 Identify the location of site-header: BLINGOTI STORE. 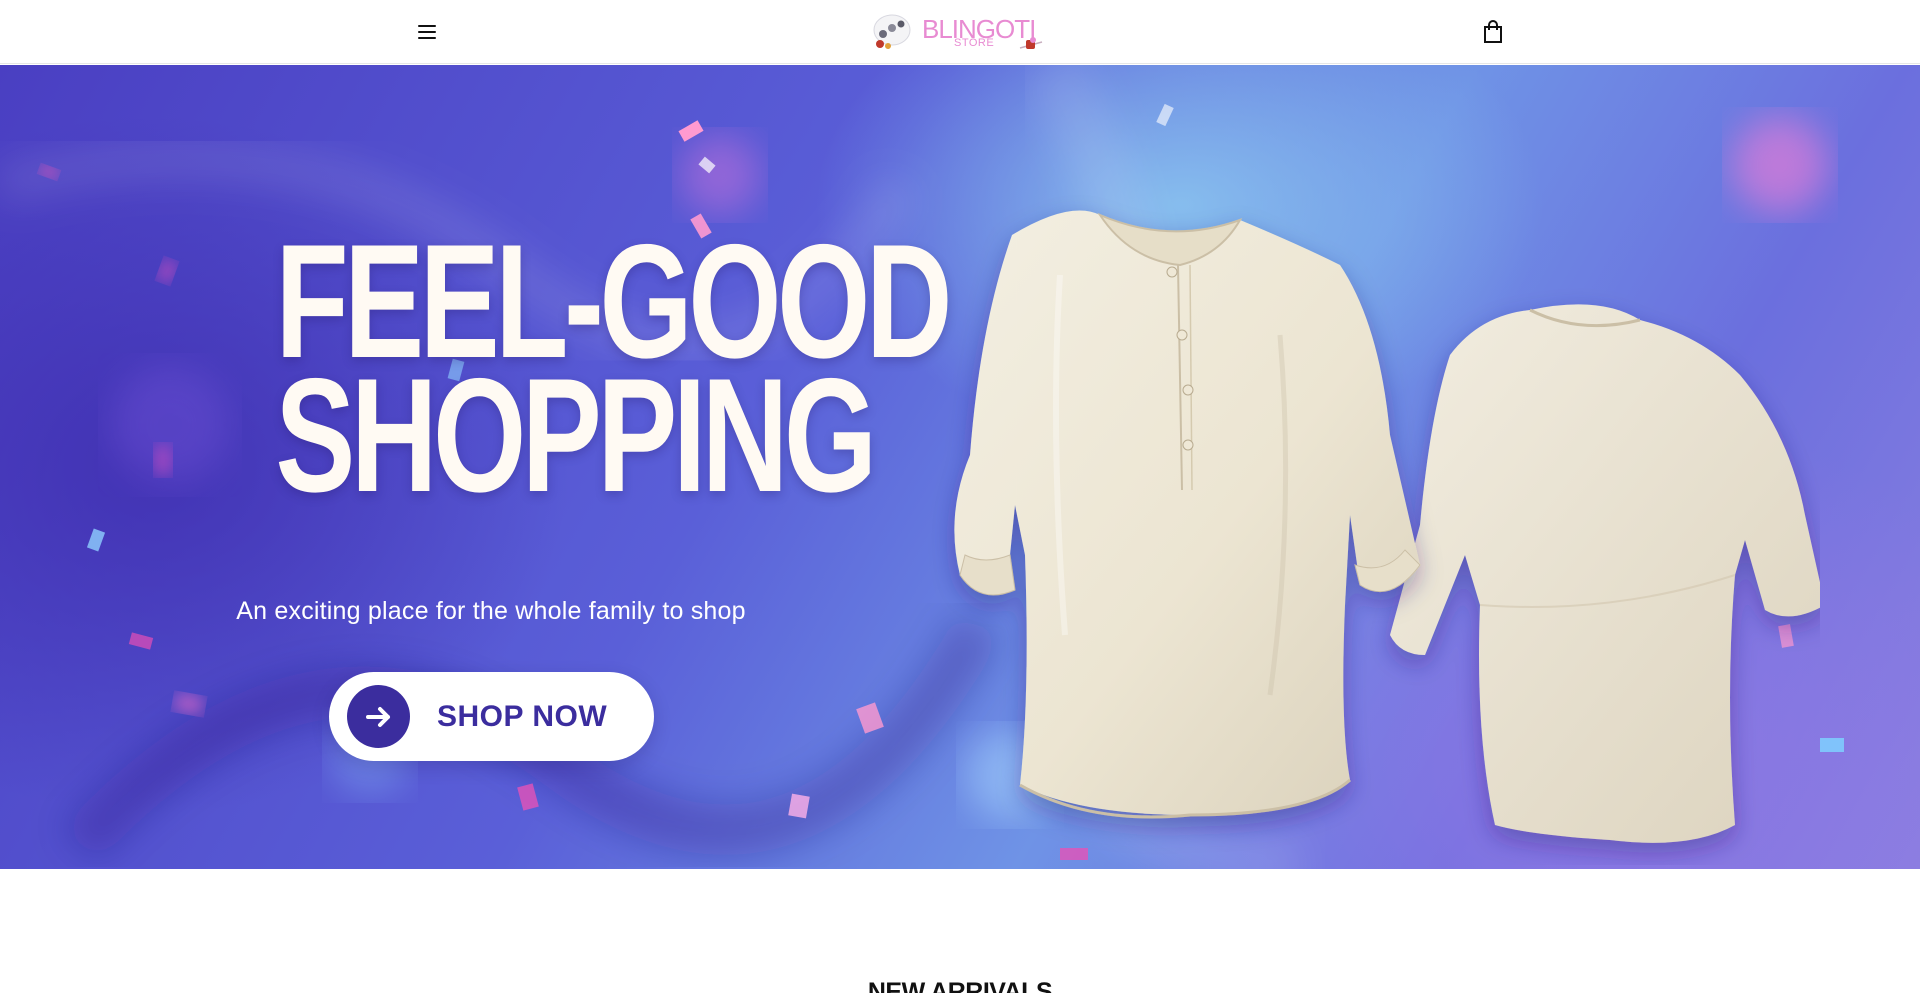
(960, 32).